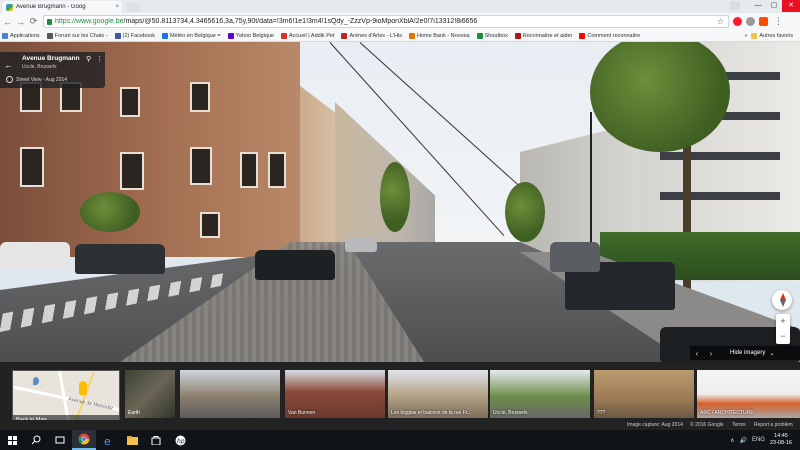  I want to click on other-bookmarks: Autres favoris, so click(772, 35).